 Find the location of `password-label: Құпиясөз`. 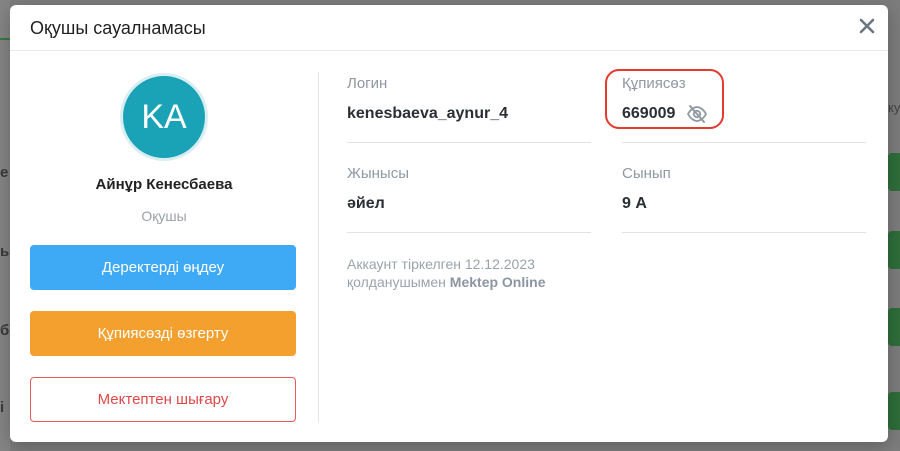

password-label: Құпиясөз is located at coordinates (654, 83).